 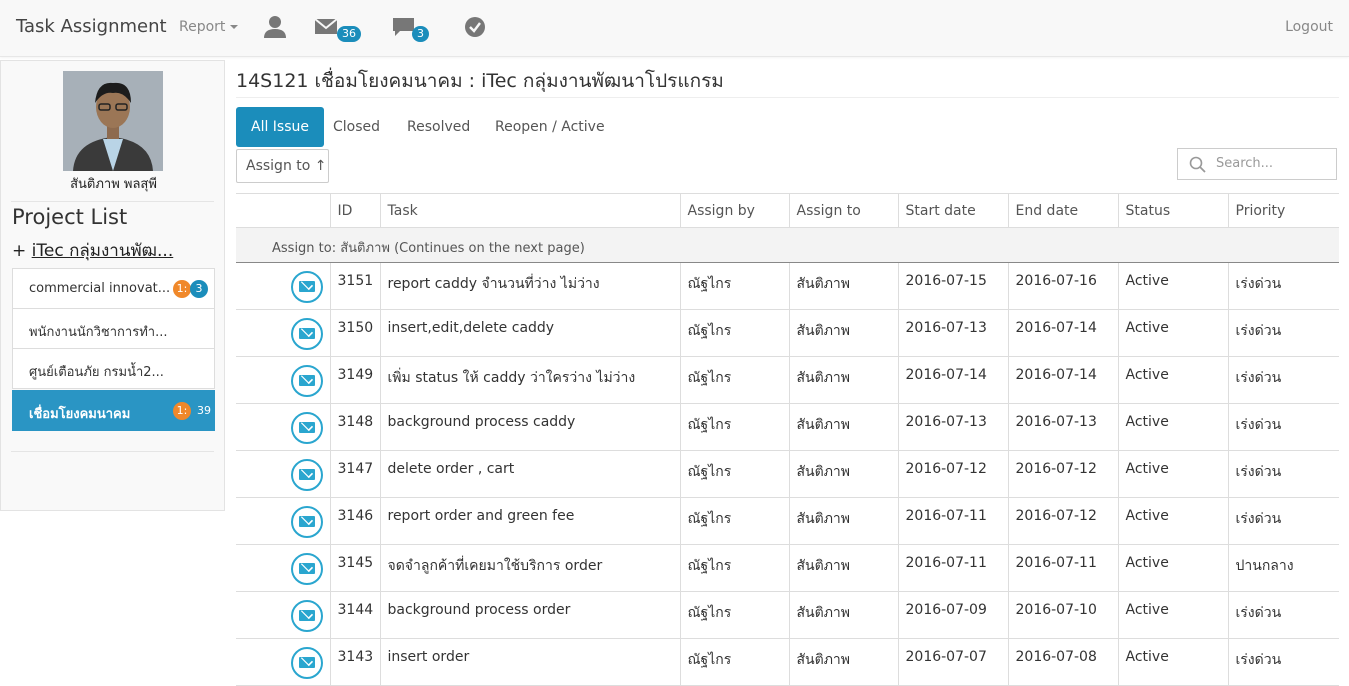 What do you see at coordinates (529, 286) in the screenshot?
I see `cell-task: report caddy จำนวนที่ว่าง ไม่ว่าง` at bounding box center [529, 286].